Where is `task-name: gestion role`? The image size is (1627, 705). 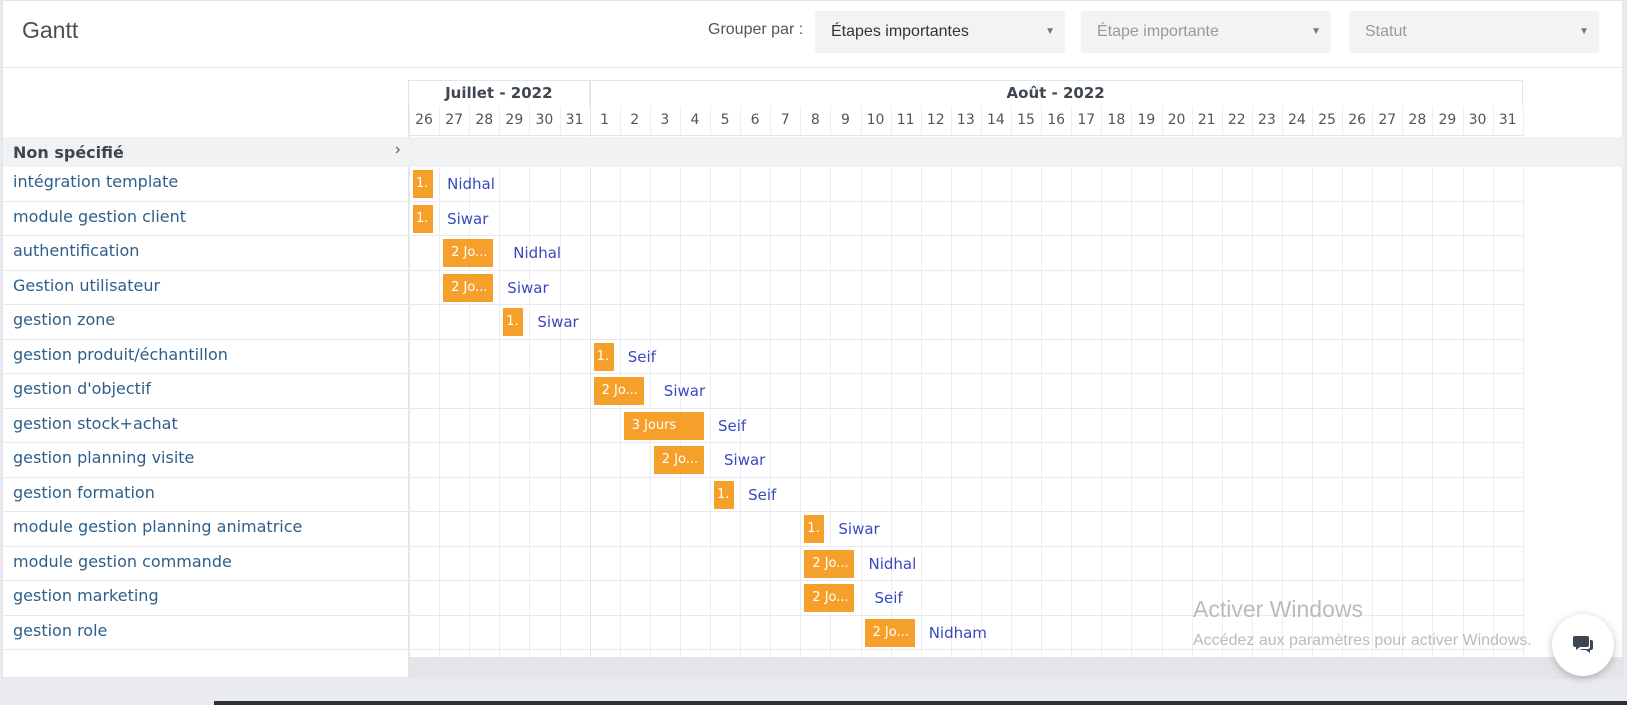 task-name: gestion role is located at coordinates (60, 630).